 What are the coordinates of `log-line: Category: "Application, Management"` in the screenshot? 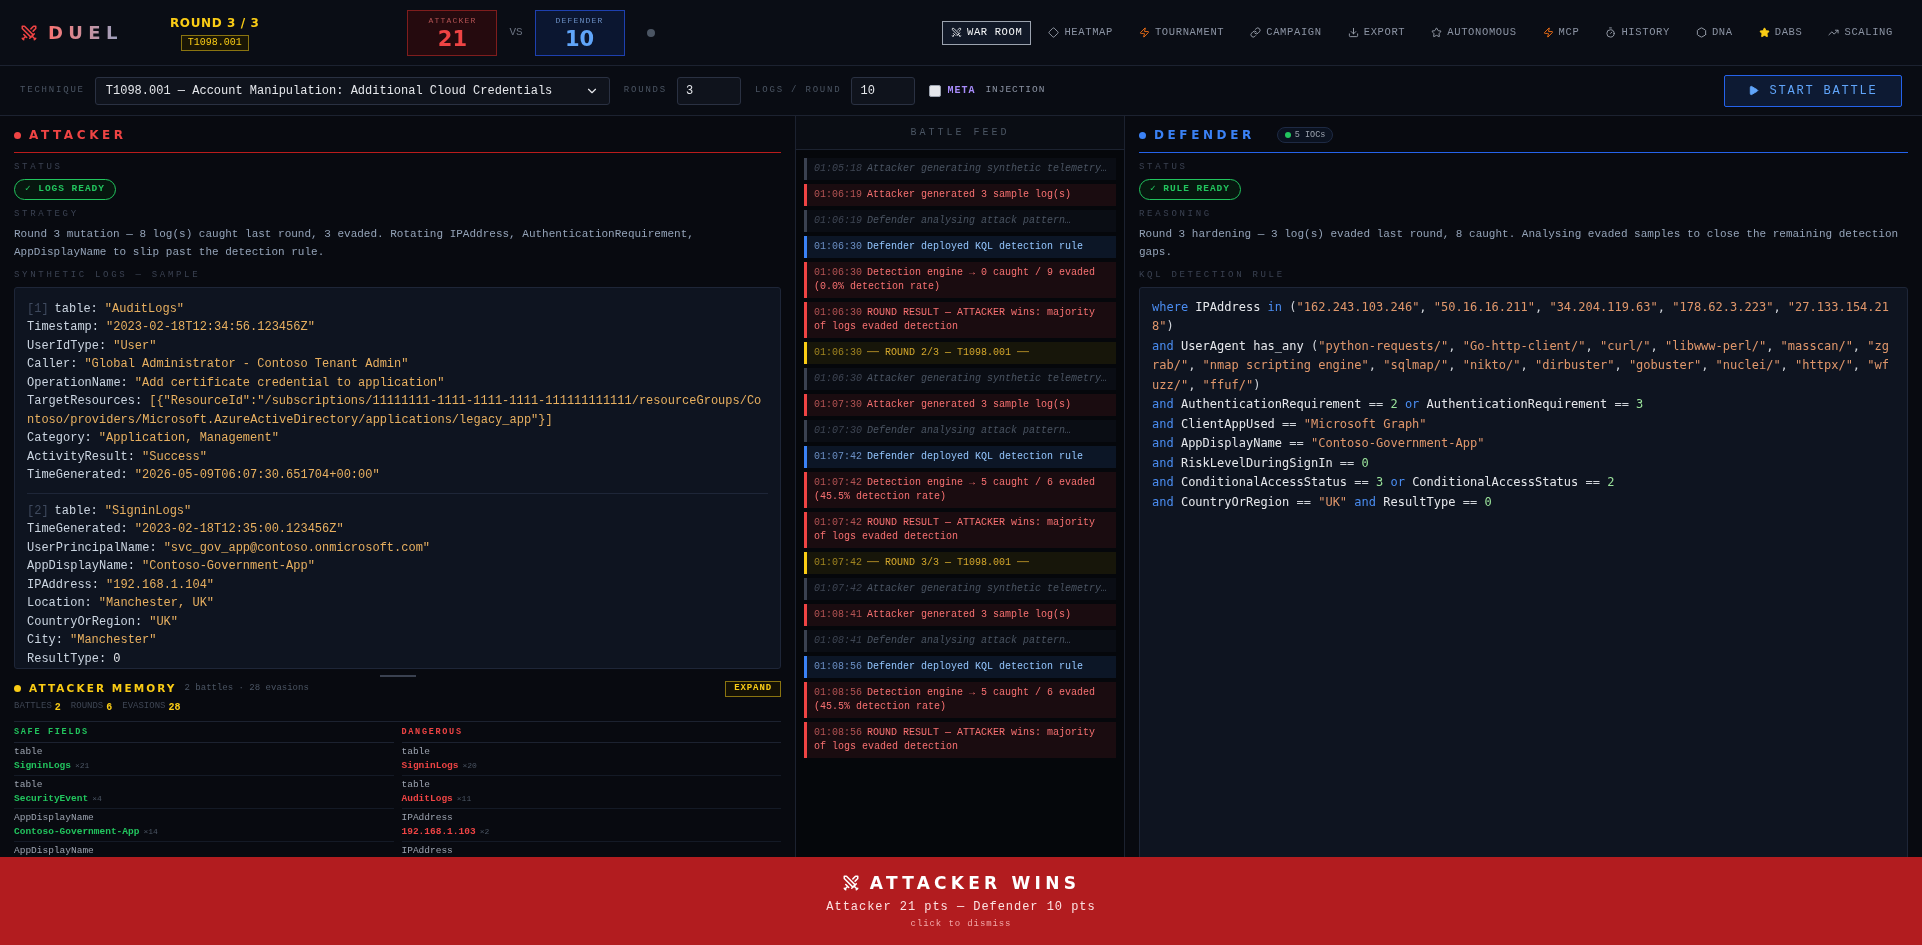 It's located at (153, 438).